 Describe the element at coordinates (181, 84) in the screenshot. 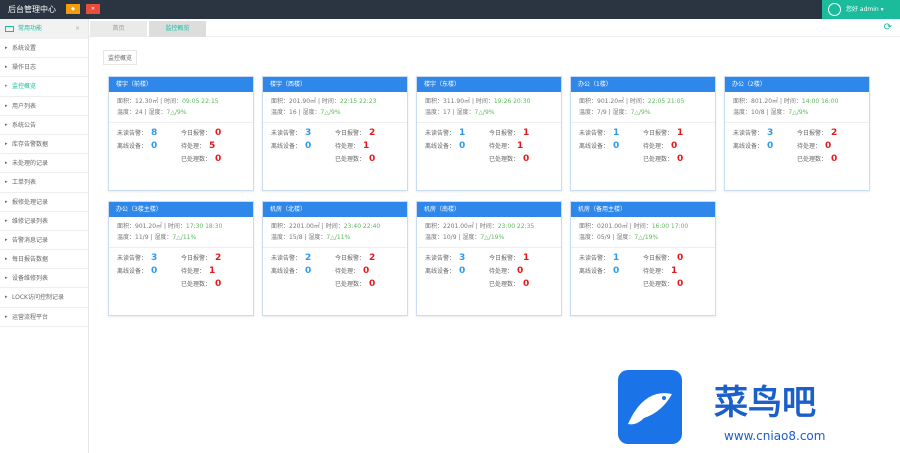

I see `card-title: 楼宇（前楼）` at that location.